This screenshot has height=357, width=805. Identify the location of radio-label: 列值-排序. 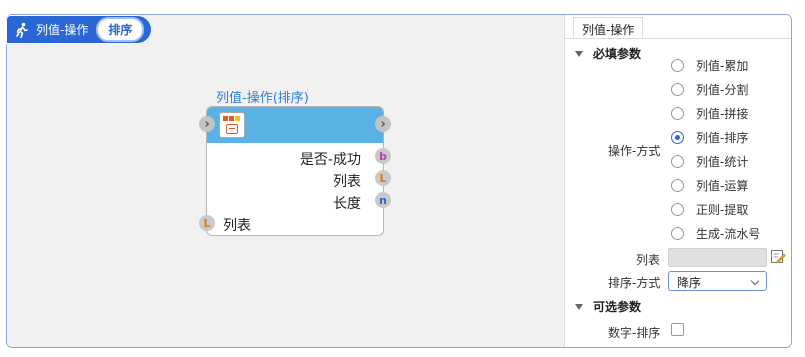
(722, 138).